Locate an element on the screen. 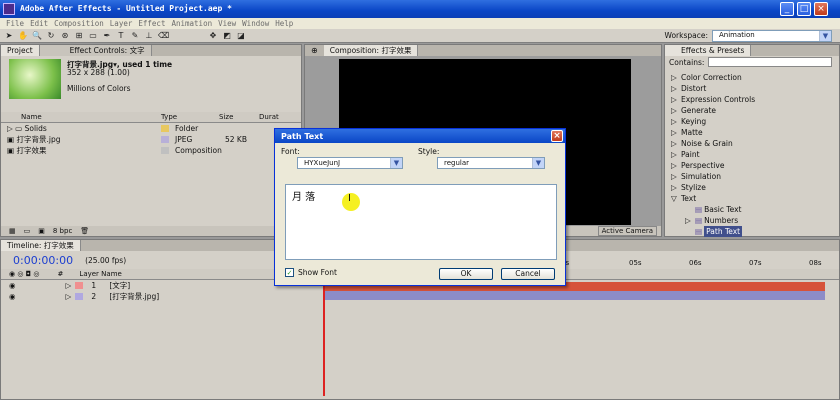  layer-name: [打字背景.jpg] is located at coordinates (134, 296).